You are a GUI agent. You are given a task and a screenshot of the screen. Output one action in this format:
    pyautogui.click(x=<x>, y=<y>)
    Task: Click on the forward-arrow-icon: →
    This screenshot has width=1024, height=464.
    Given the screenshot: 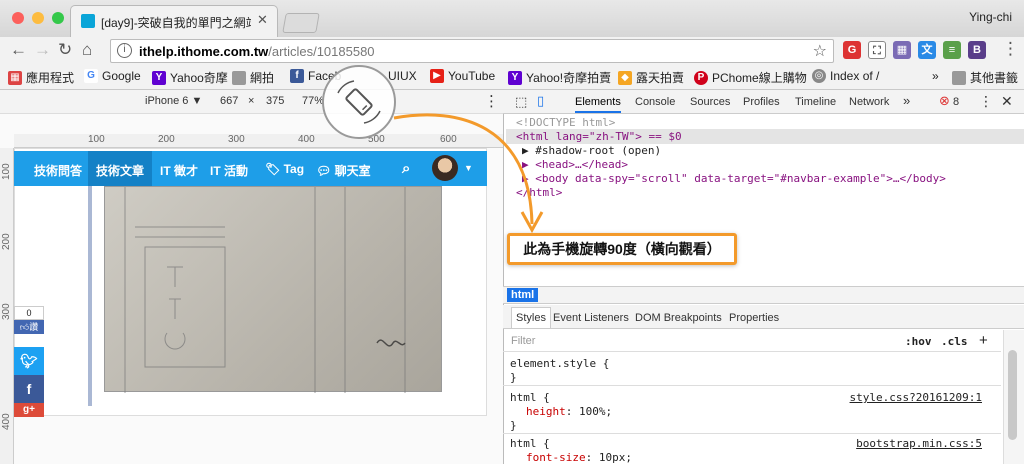 What is the action you would take?
    pyautogui.click(x=42, y=50)
    